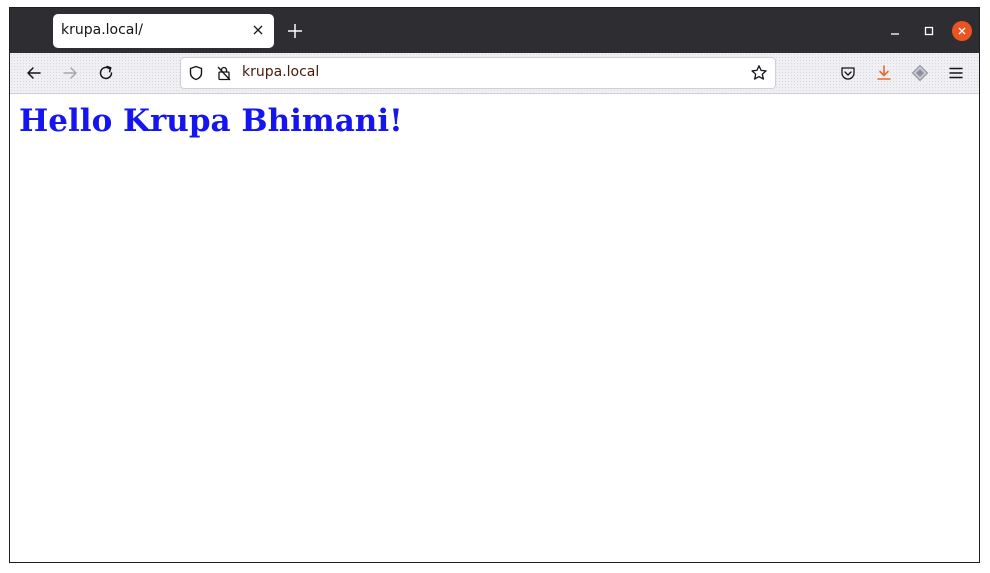 This screenshot has width=990, height=573. Describe the element at coordinates (956, 73) in the screenshot. I see `hamburger-menu-icon` at that location.